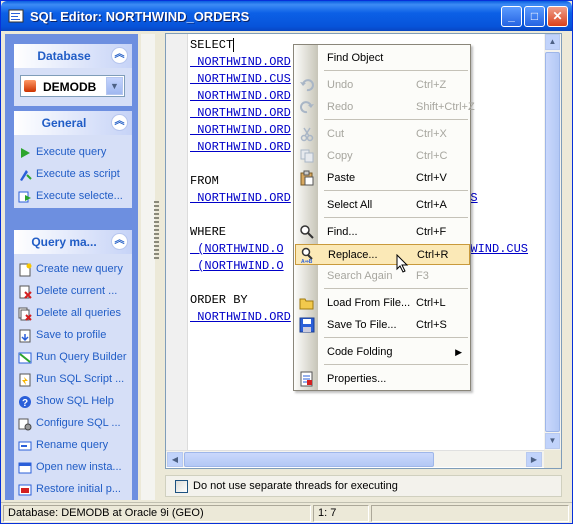 The width and height of the screenshot is (573, 524). What do you see at coordinates (73, 56) in the screenshot?
I see `database-group-header: Database ︽` at bounding box center [73, 56].